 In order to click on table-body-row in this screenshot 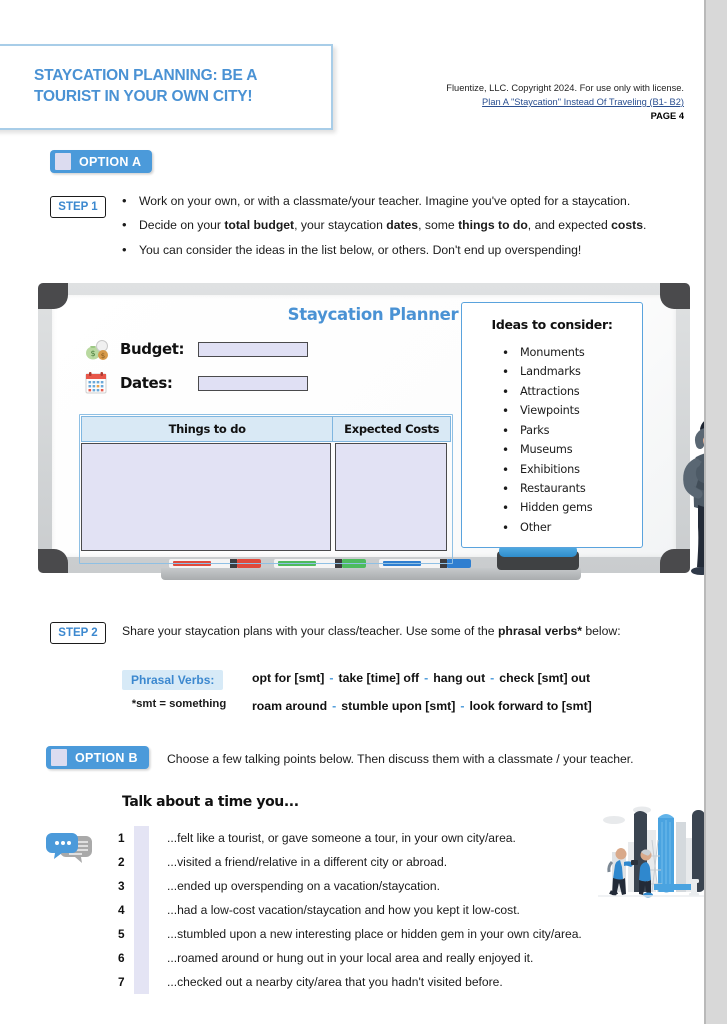, I will do `click(266, 496)`.